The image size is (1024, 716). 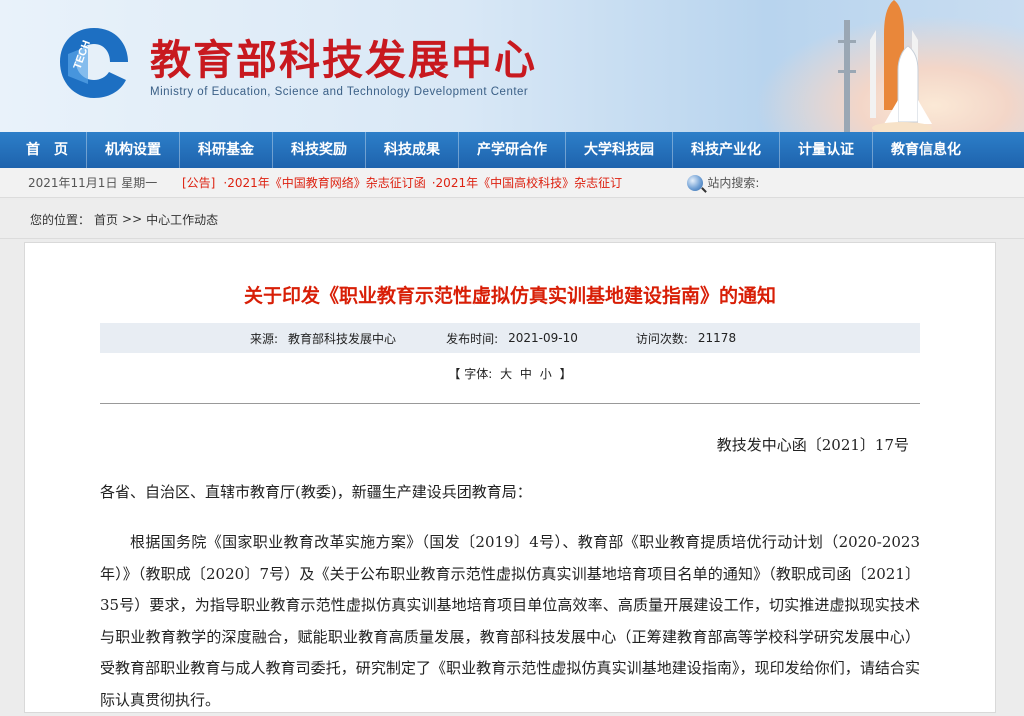 I want to click on search-label: 站内搜索:, so click(x=733, y=183).